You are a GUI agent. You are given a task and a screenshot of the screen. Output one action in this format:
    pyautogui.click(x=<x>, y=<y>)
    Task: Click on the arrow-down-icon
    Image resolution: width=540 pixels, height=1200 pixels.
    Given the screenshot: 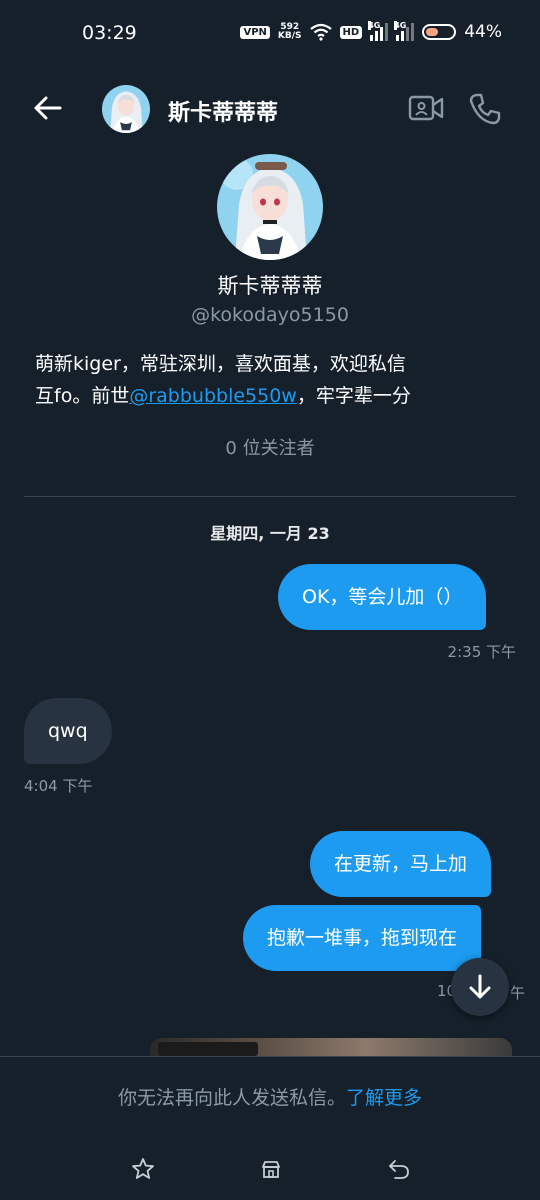 What is the action you would take?
    pyautogui.click(x=480, y=986)
    